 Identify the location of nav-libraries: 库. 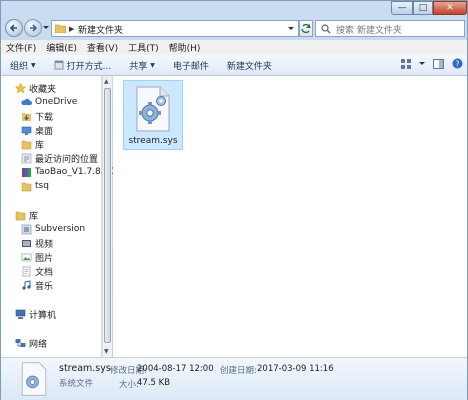
(26, 215).